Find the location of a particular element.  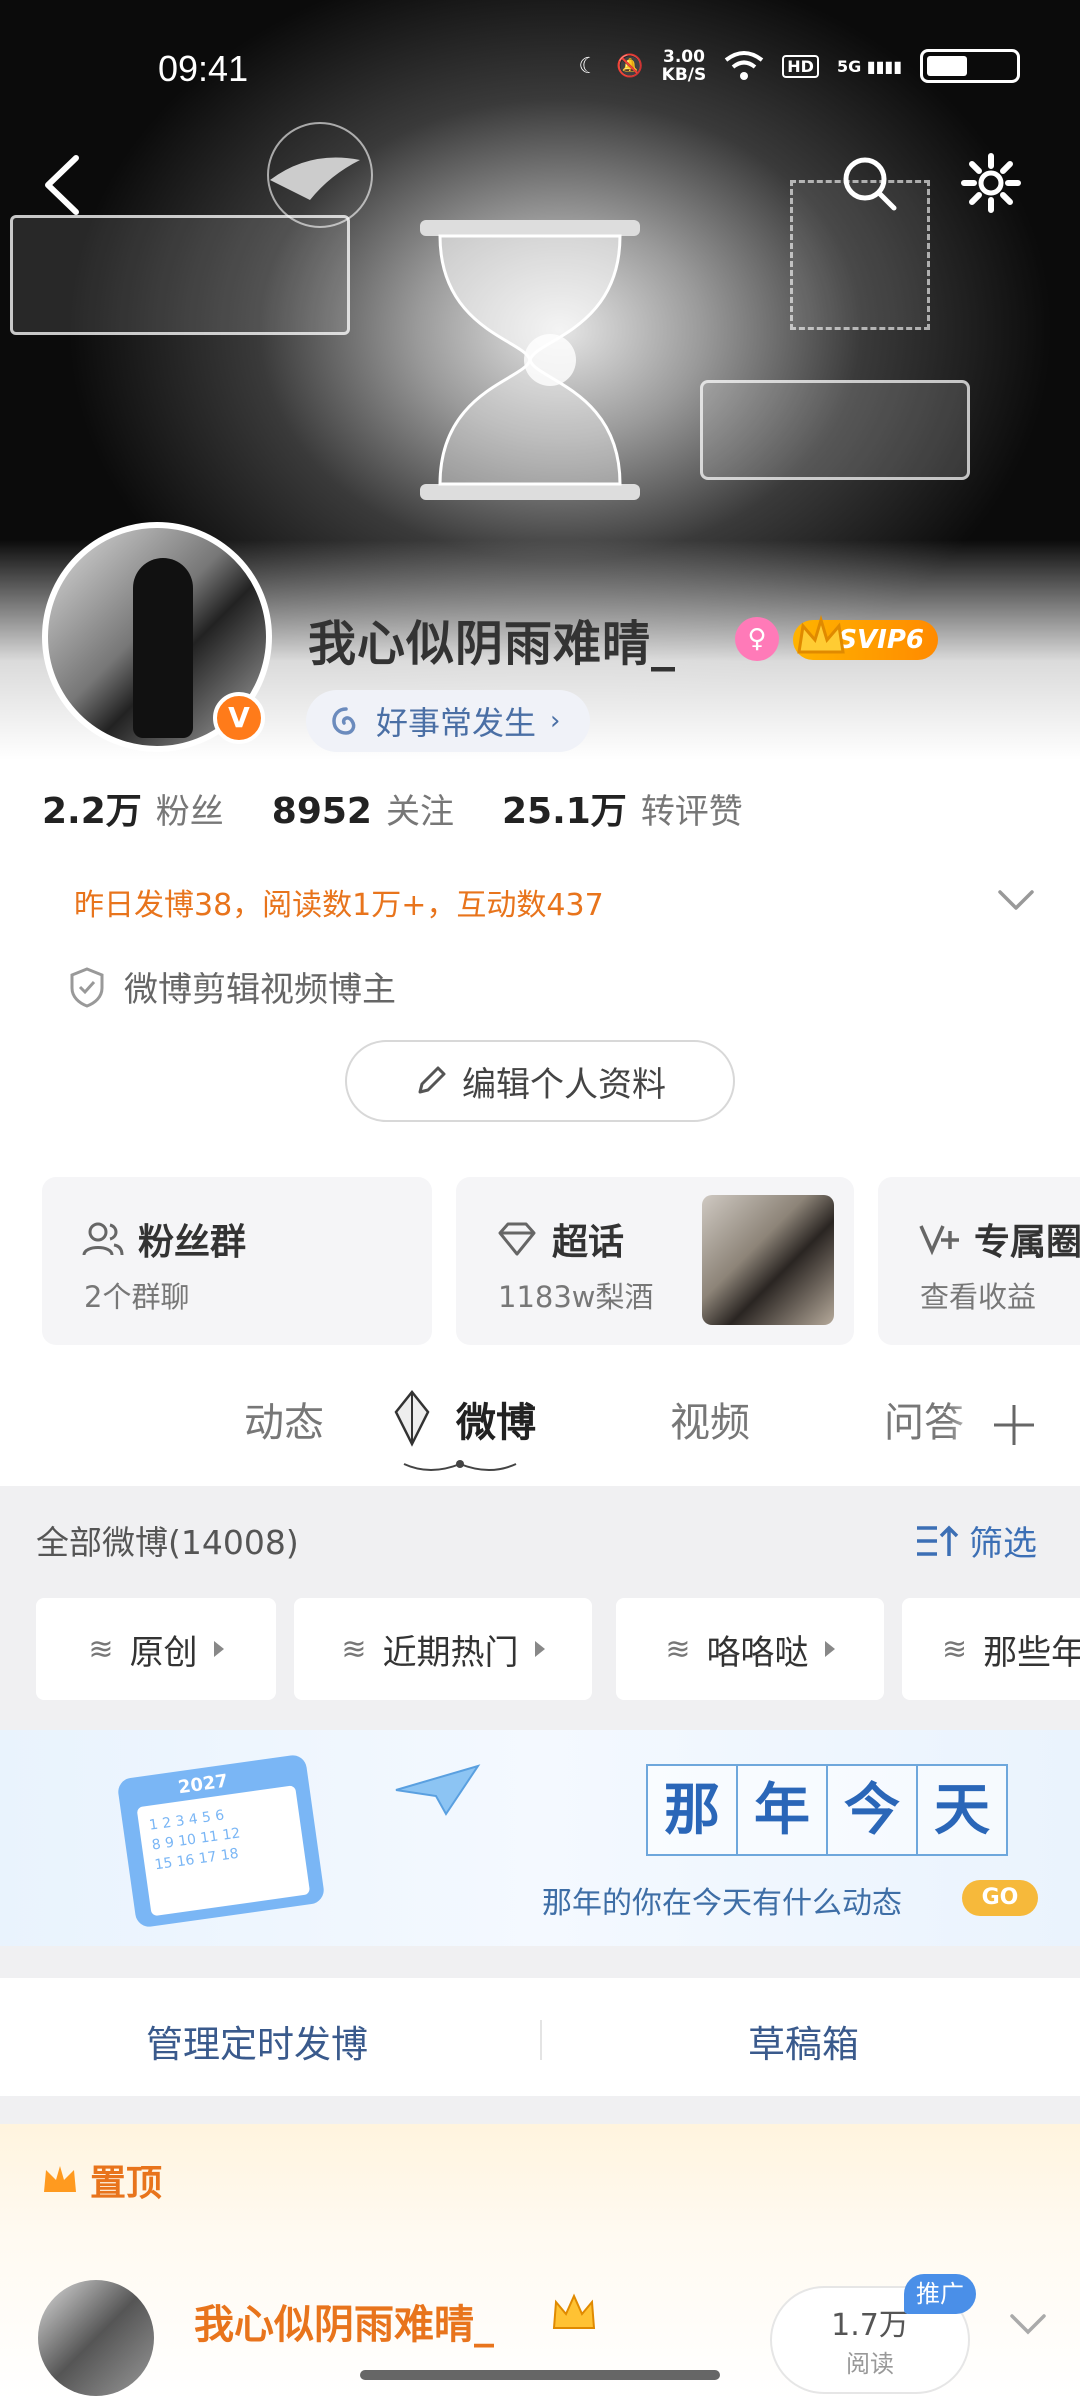

card-sub: 查看收益 is located at coordinates (978, 1297).